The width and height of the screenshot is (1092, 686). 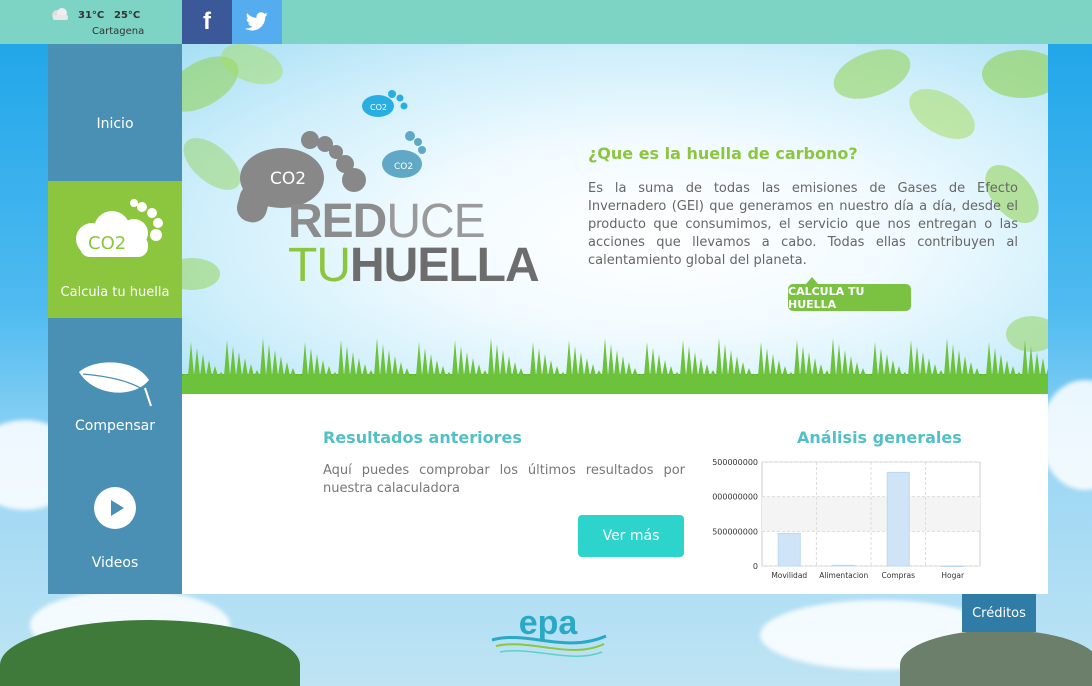 What do you see at coordinates (115, 508) in the screenshot?
I see `play-icon` at bounding box center [115, 508].